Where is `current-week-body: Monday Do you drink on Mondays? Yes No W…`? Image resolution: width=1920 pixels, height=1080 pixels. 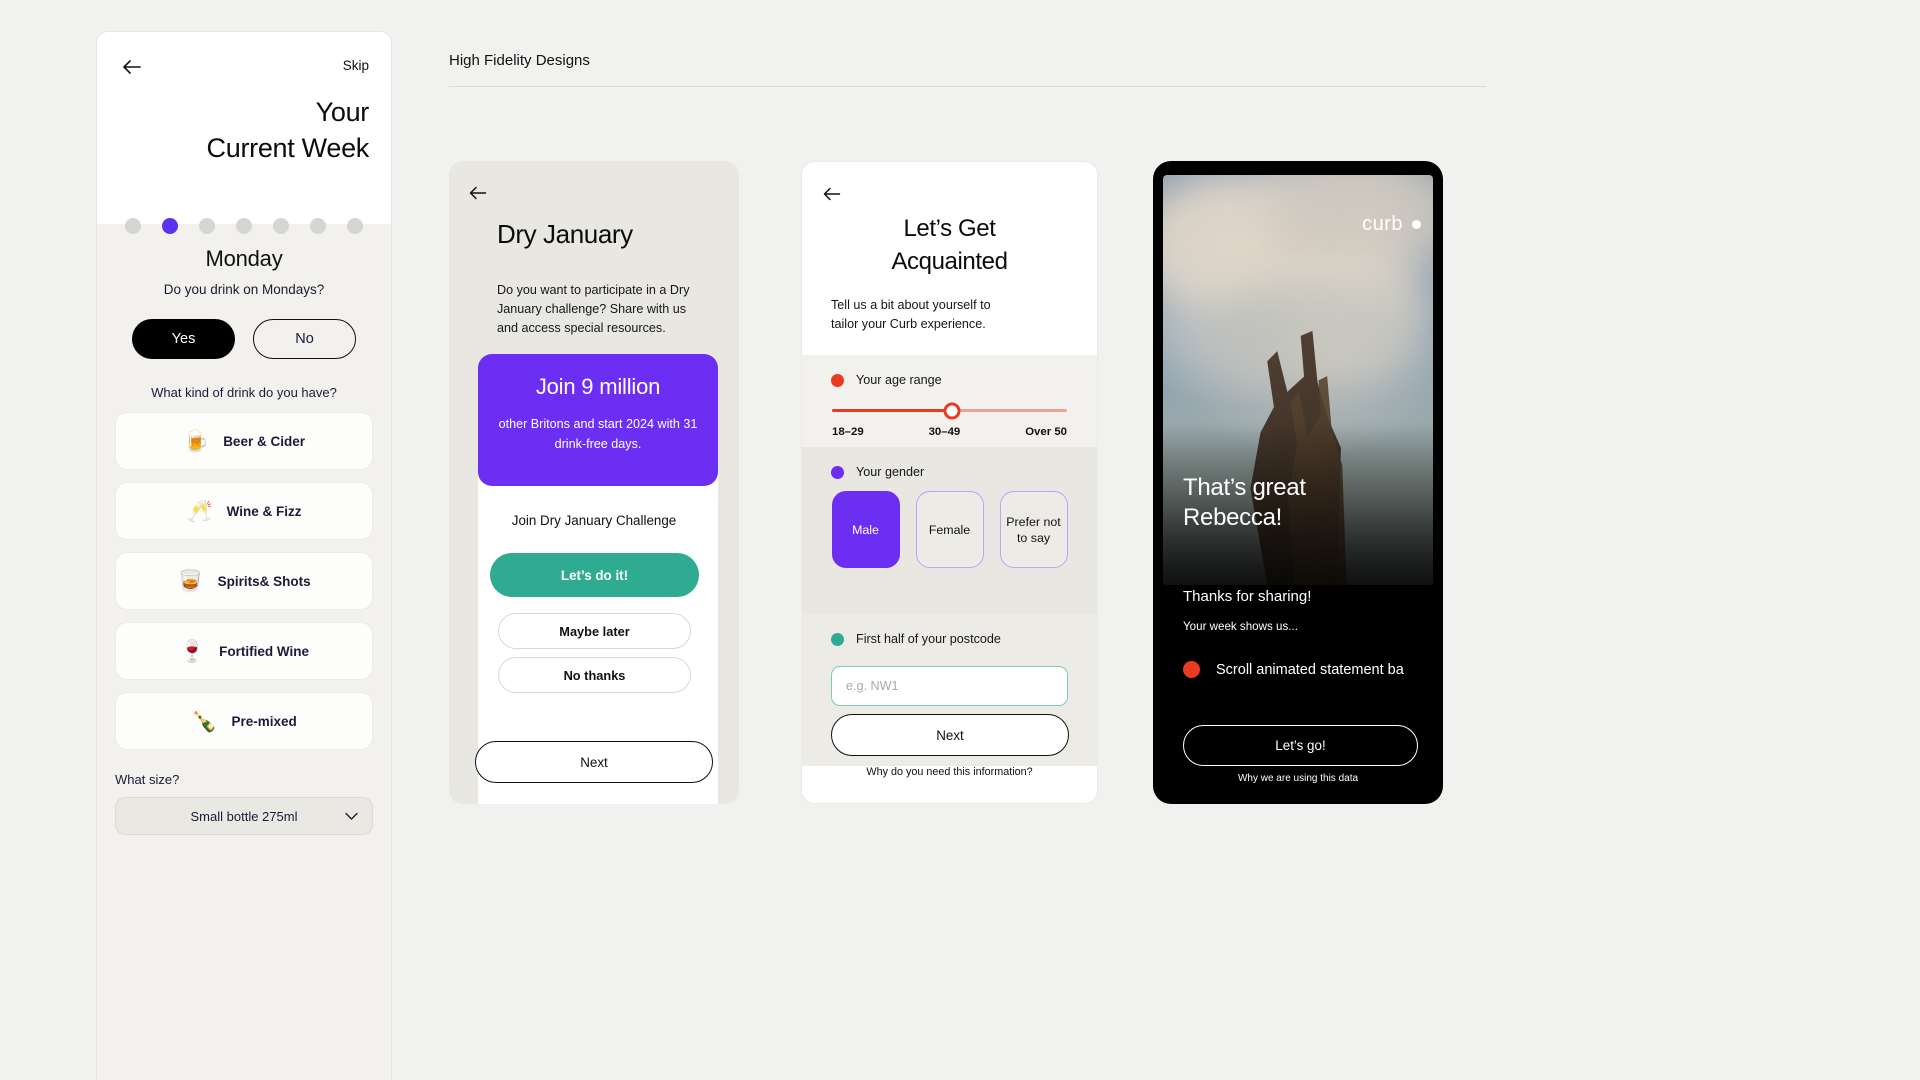
current-week-body: Monday Do you drink on Mondays? Yes No W… is located at coordinates (244, 652).